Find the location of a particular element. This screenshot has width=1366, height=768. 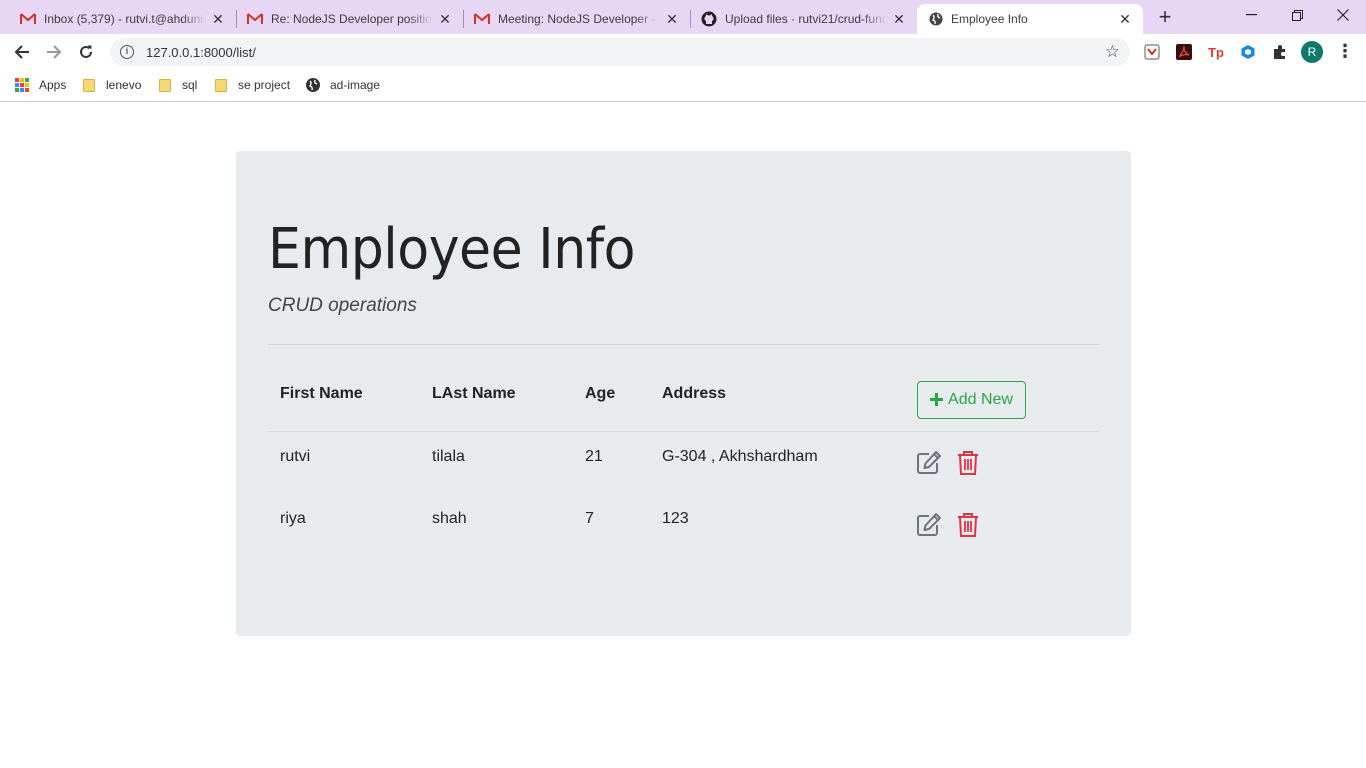

site-info-icon: i is located at coordinates (127, 52).